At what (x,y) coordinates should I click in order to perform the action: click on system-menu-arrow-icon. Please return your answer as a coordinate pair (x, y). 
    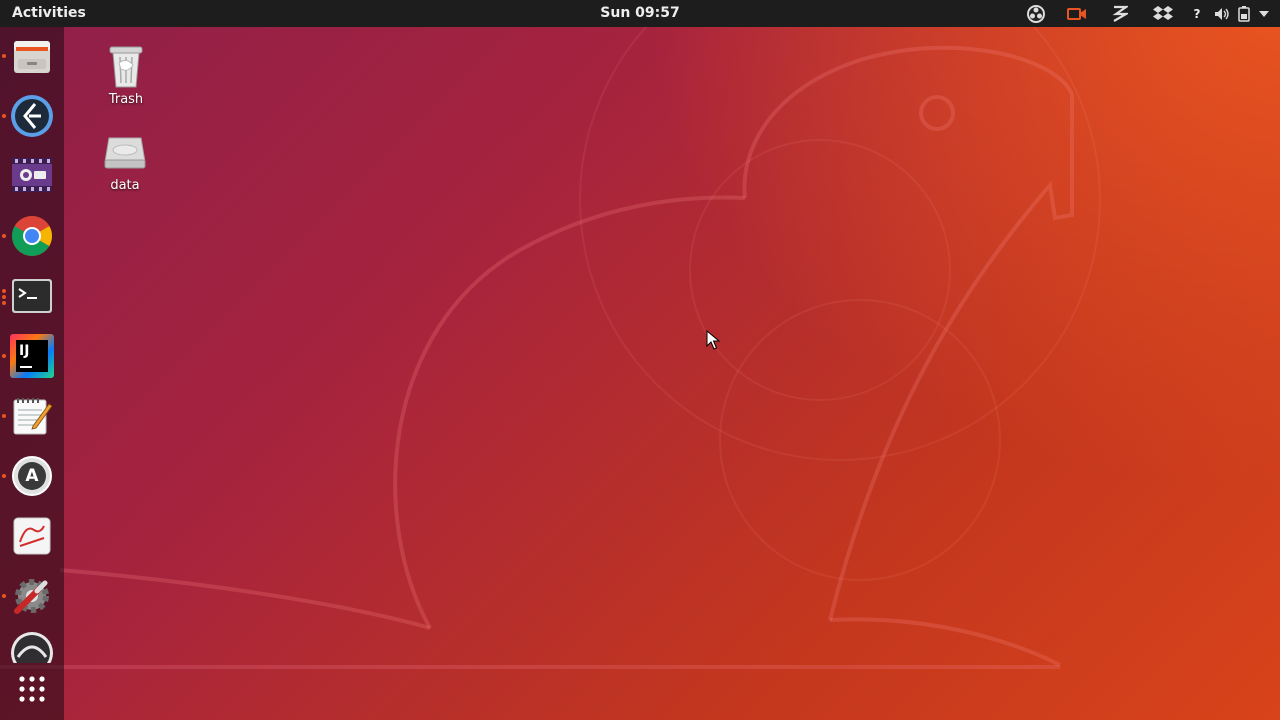
    Looking at the image, I should click on (1264, 13).